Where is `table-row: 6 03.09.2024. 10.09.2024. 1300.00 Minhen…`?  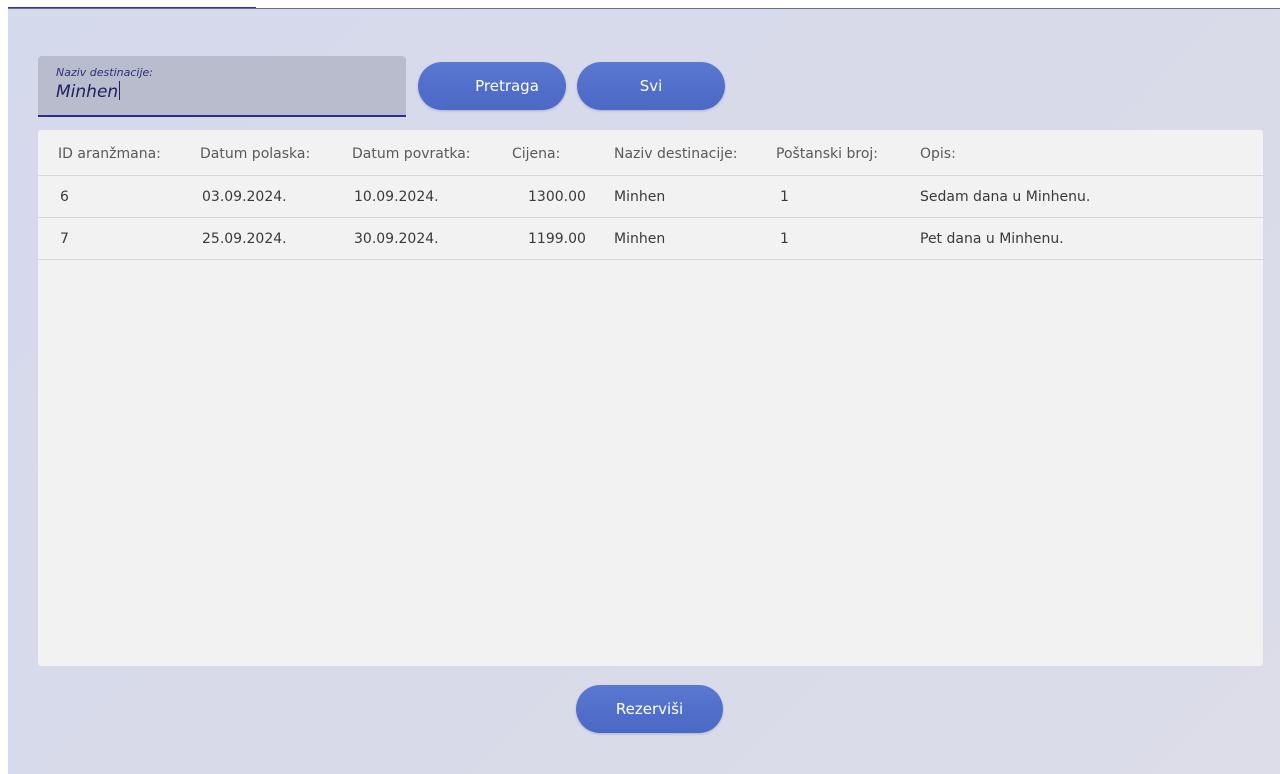
table-row: 6 03.09.2024. 10.09.2024. 1300.00 Minhen… is located at coordinates (650, 197).